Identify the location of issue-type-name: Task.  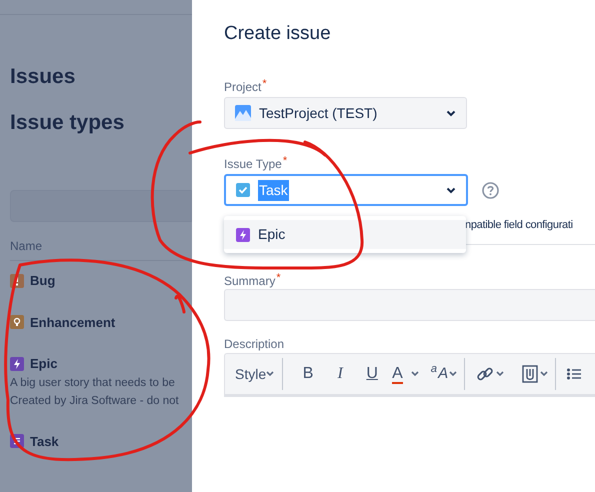
(44, 441).